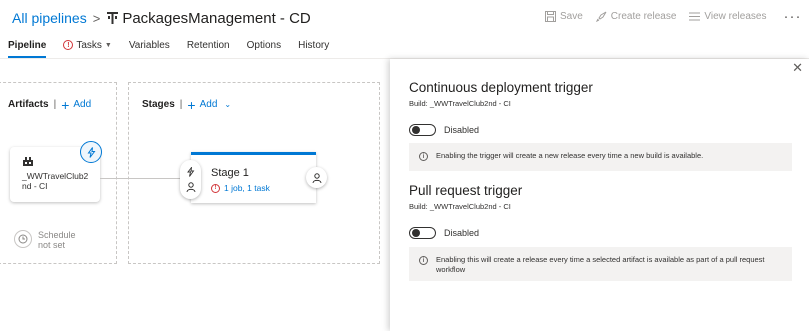  I want to click on post-deployment-conditions, so click(316, 177).